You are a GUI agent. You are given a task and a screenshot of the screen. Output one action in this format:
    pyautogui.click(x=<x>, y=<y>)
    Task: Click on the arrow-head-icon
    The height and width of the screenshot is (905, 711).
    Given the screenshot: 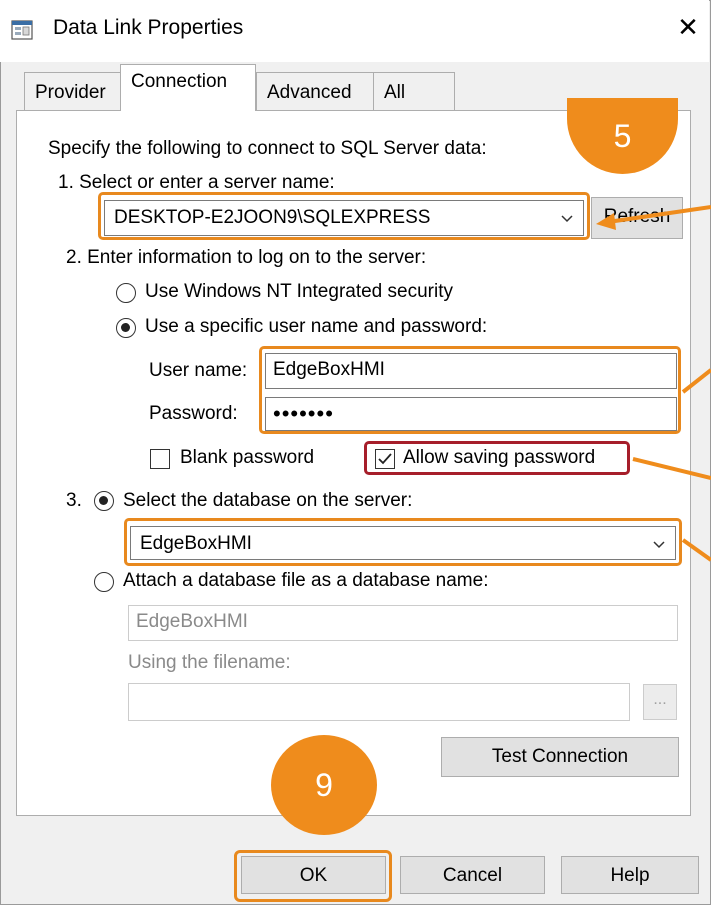 What is the action you would take?
    pyautogui.click(x=606, y=221)
    